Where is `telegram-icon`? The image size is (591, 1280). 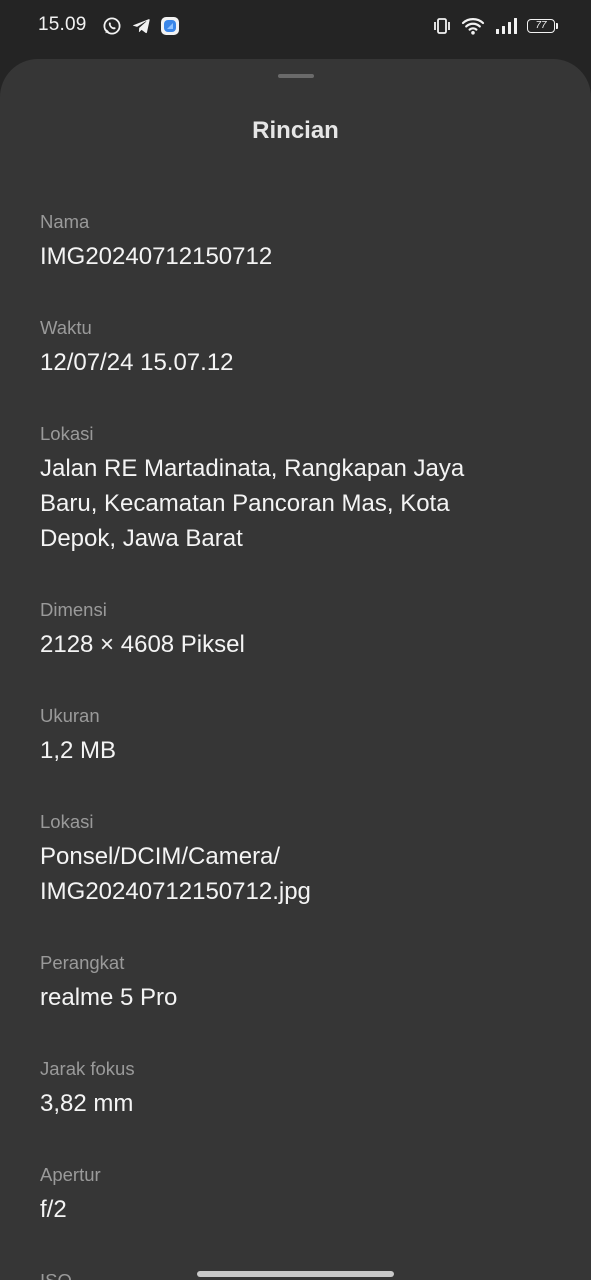 telegram-icon is located at coordinates (141, 26).